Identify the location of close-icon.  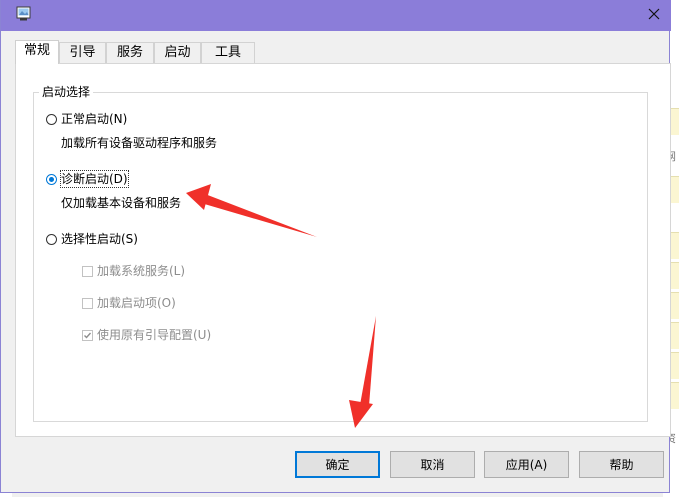
(654, 15).